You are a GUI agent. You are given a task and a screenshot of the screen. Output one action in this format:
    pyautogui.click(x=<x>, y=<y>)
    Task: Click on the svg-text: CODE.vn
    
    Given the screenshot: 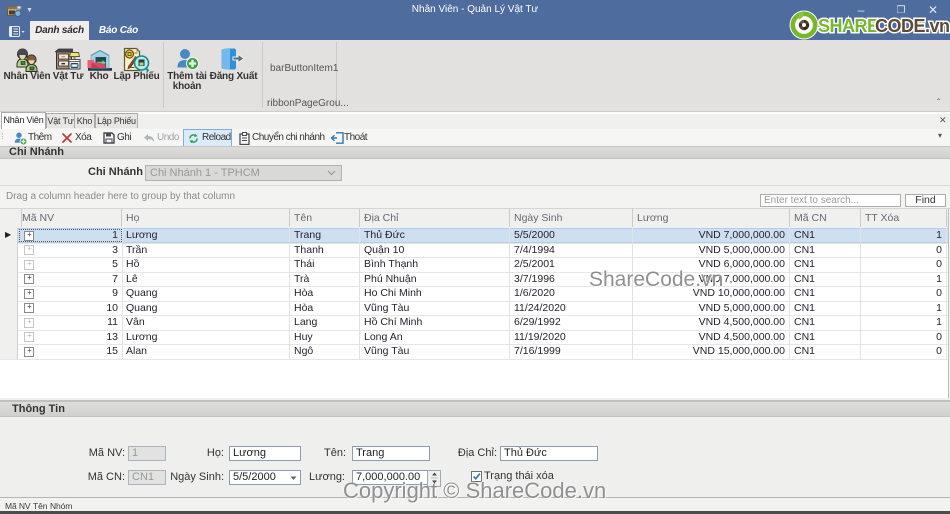 What is the action you would take?
    pyautogui.click(x=912, y=26)
    